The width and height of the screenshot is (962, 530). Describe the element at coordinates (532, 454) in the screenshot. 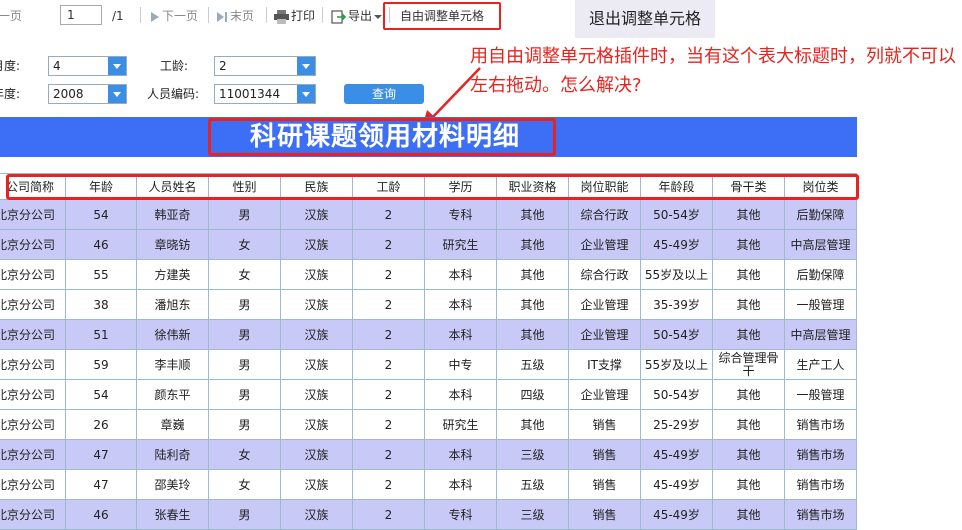

I see `table-cell: 三级` at that location.